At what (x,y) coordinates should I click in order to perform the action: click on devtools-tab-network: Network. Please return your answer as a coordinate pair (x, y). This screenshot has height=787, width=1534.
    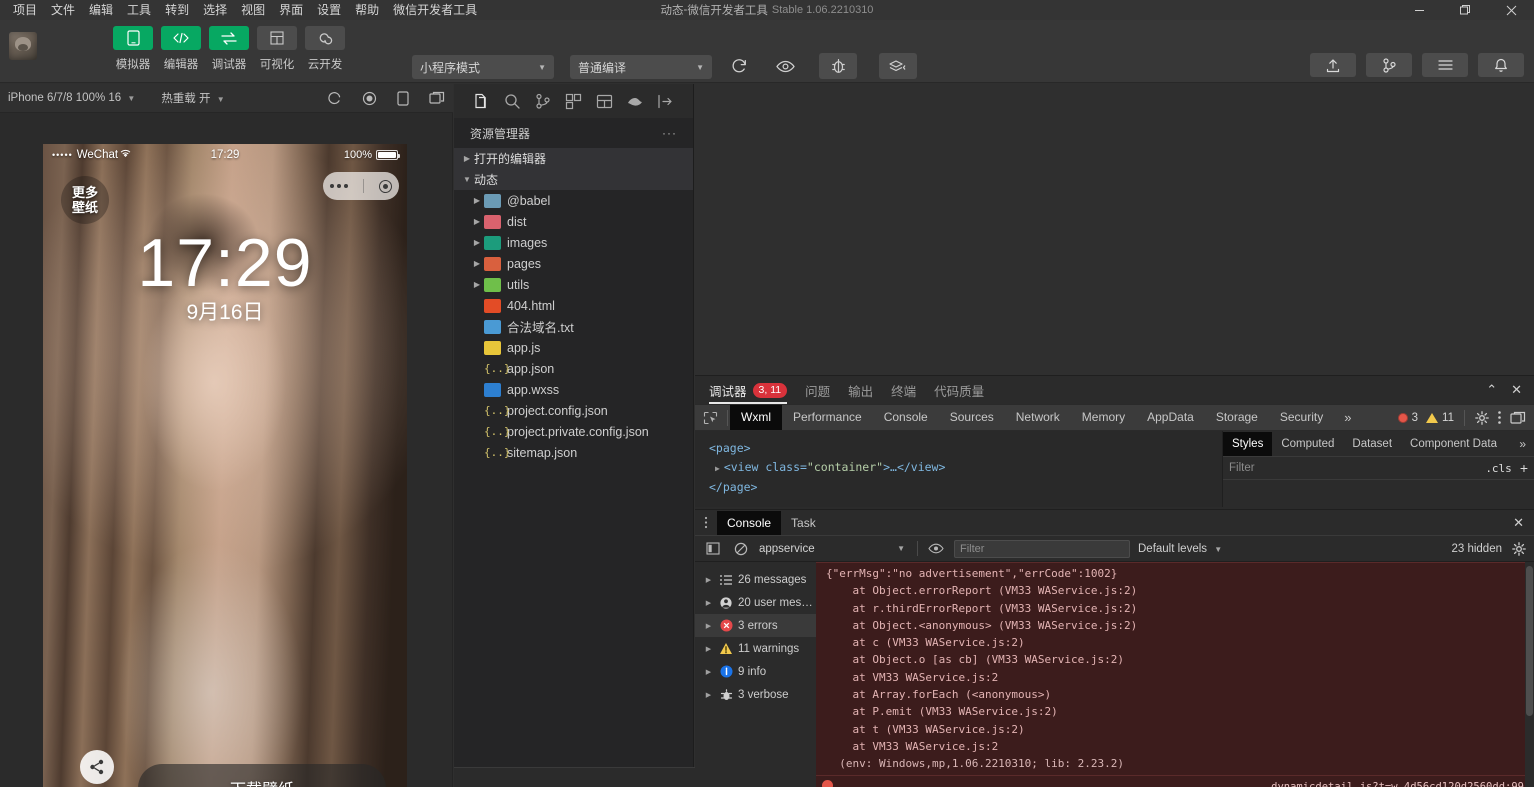
    Looking at the image, I should click on (1038, 417).